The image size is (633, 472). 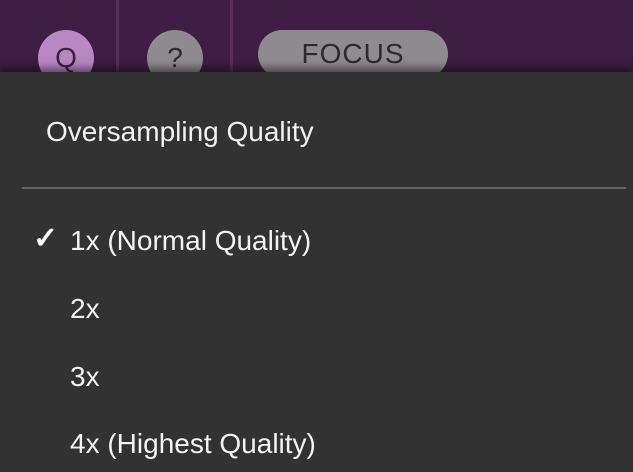 What do you see at coordinates (193, 443) in the screenshot?
I see `menu-item-label: 4x (Highest Quality)` at bounding box center [193, 443].